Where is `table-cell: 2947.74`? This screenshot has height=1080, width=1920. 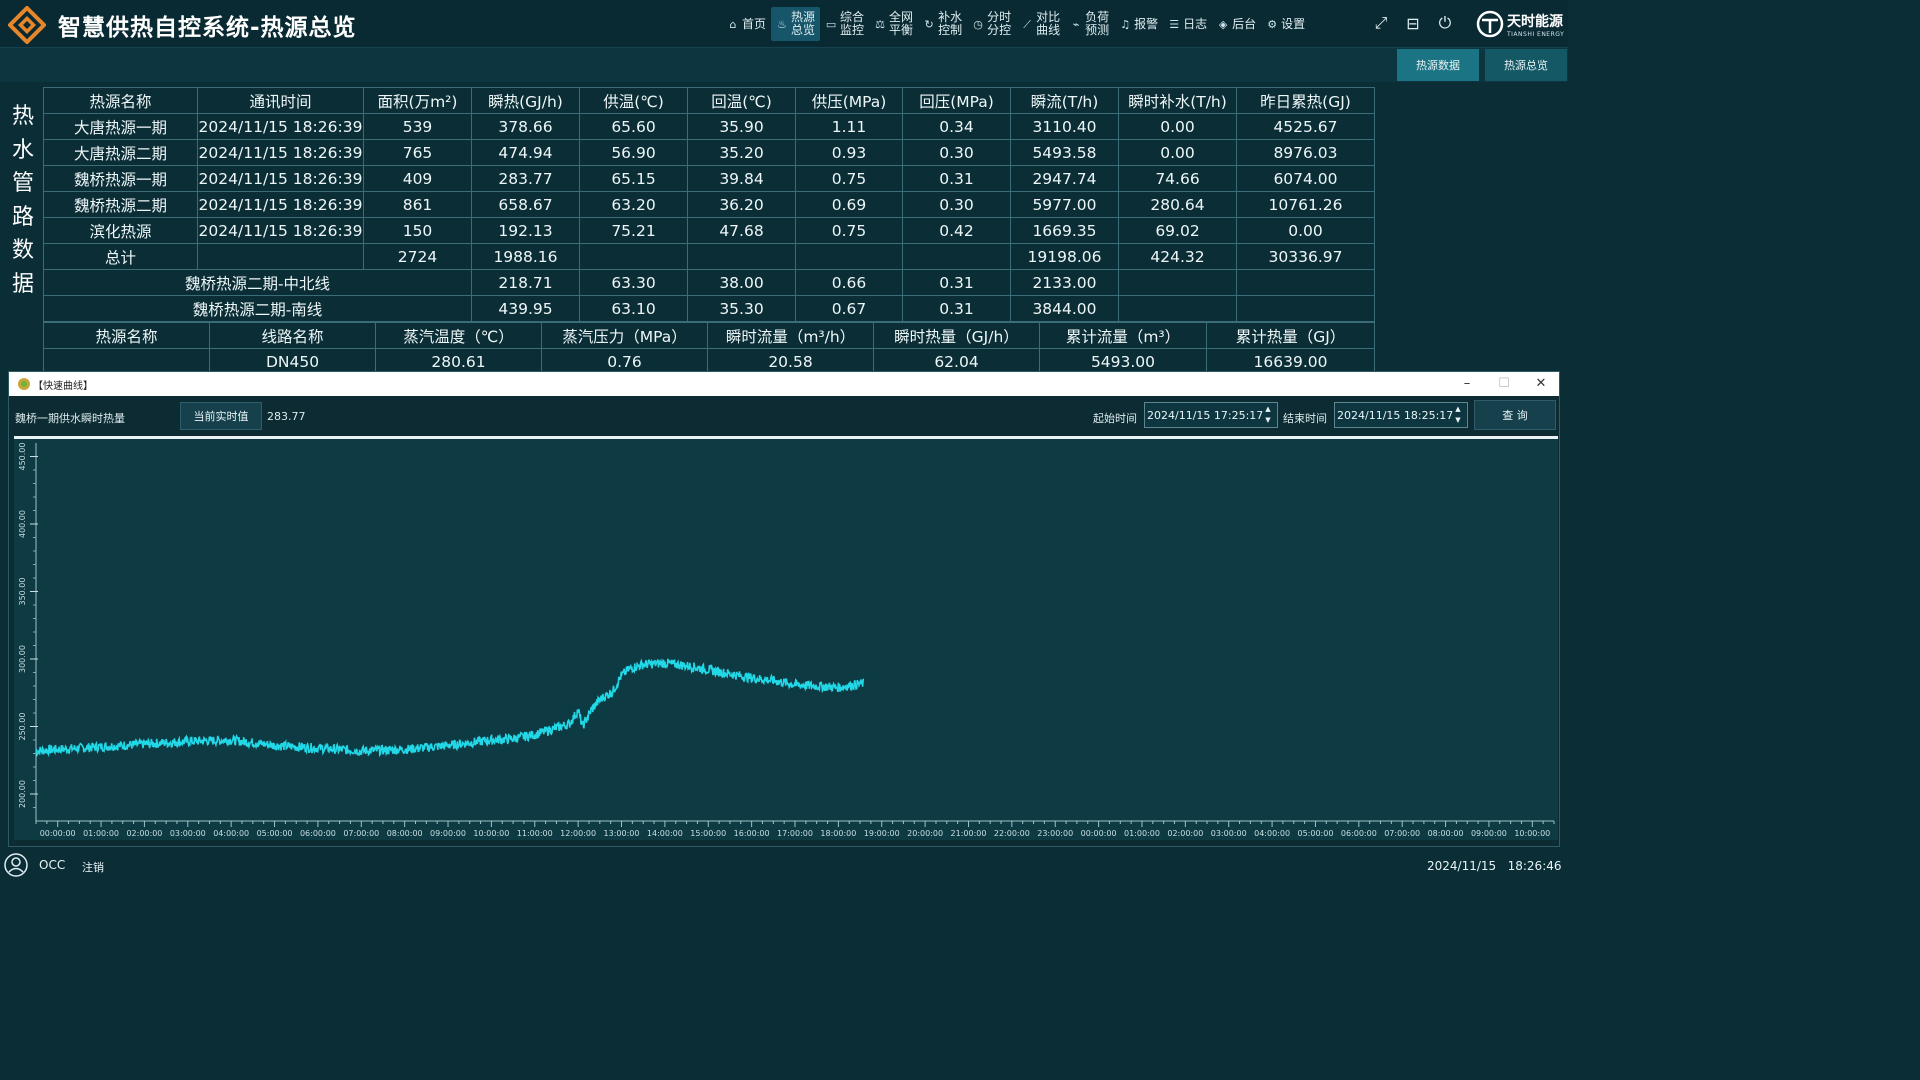
table-cell: 2947.74 is located at coordinates (1064, 178).